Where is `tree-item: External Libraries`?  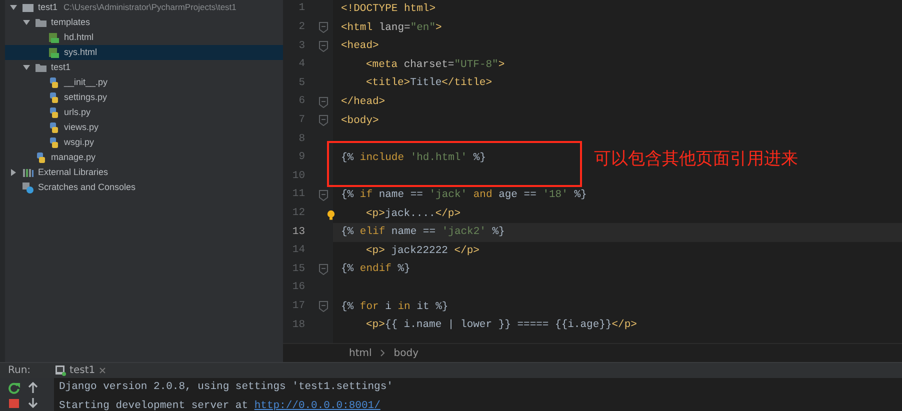 tree-item: External Libraries is located at coordinates (144, 172).